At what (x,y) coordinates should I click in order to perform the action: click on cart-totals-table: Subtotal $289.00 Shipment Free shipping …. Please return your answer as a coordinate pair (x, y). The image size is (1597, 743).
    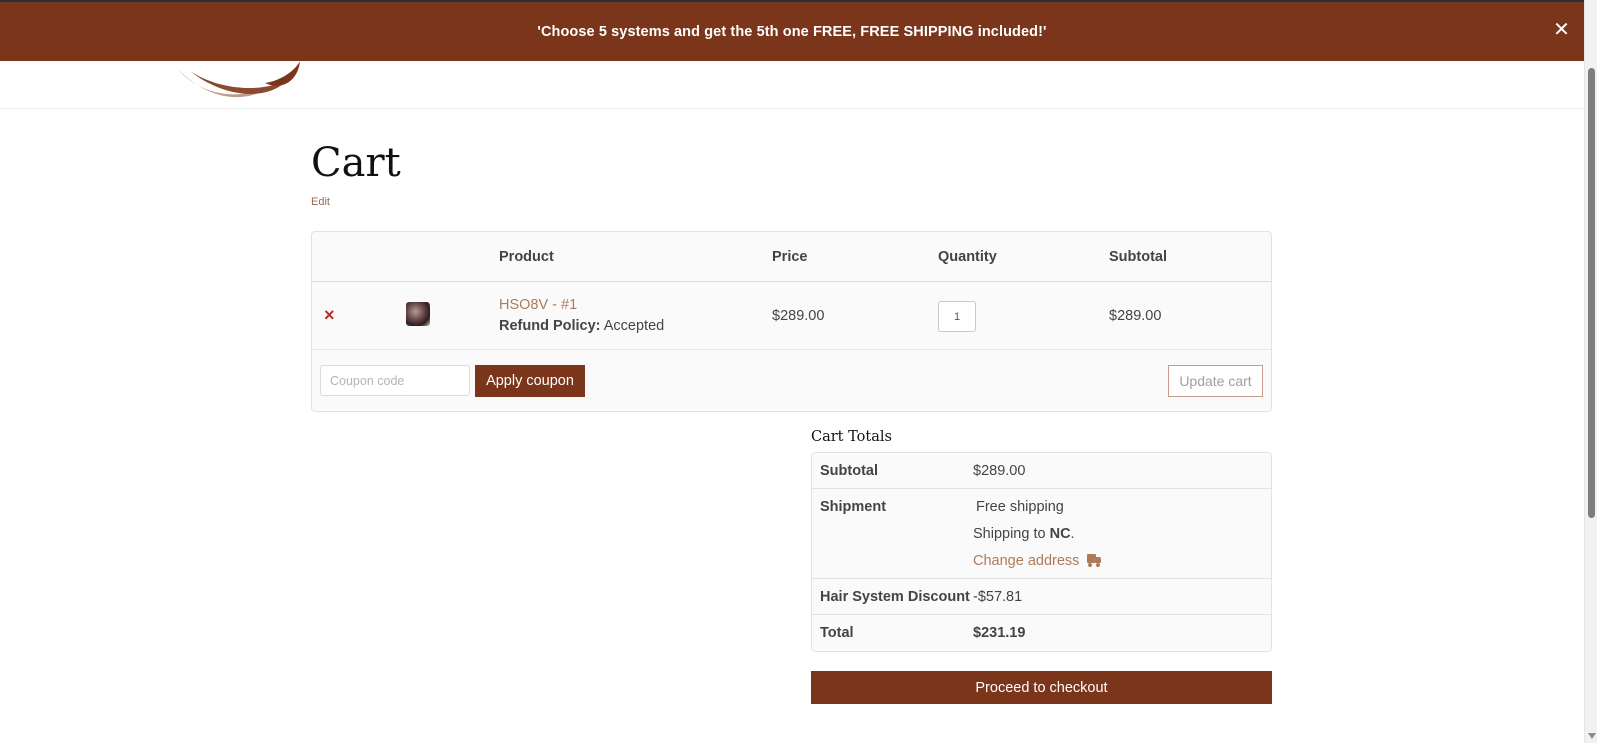
    Looking at the image, I should click on (1041, 552).